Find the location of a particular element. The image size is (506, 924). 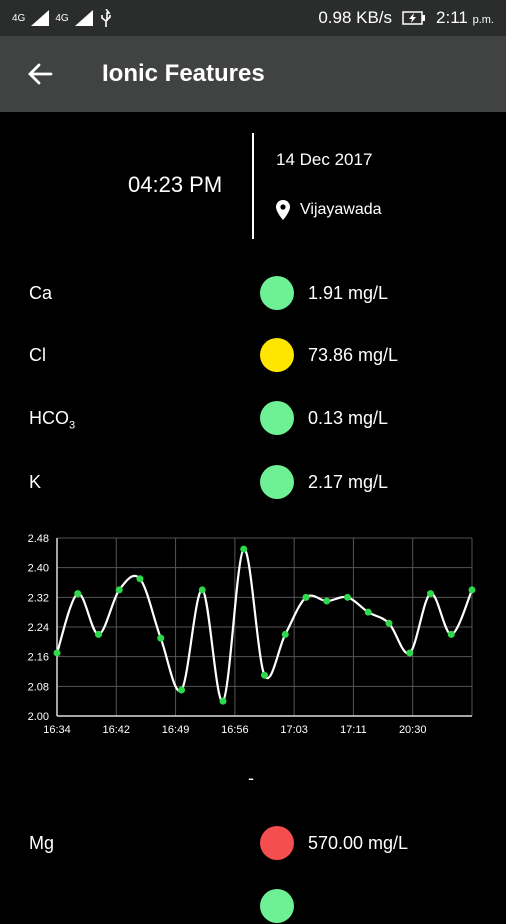

network-type-2: 4G is located at coordinates (62, 18).